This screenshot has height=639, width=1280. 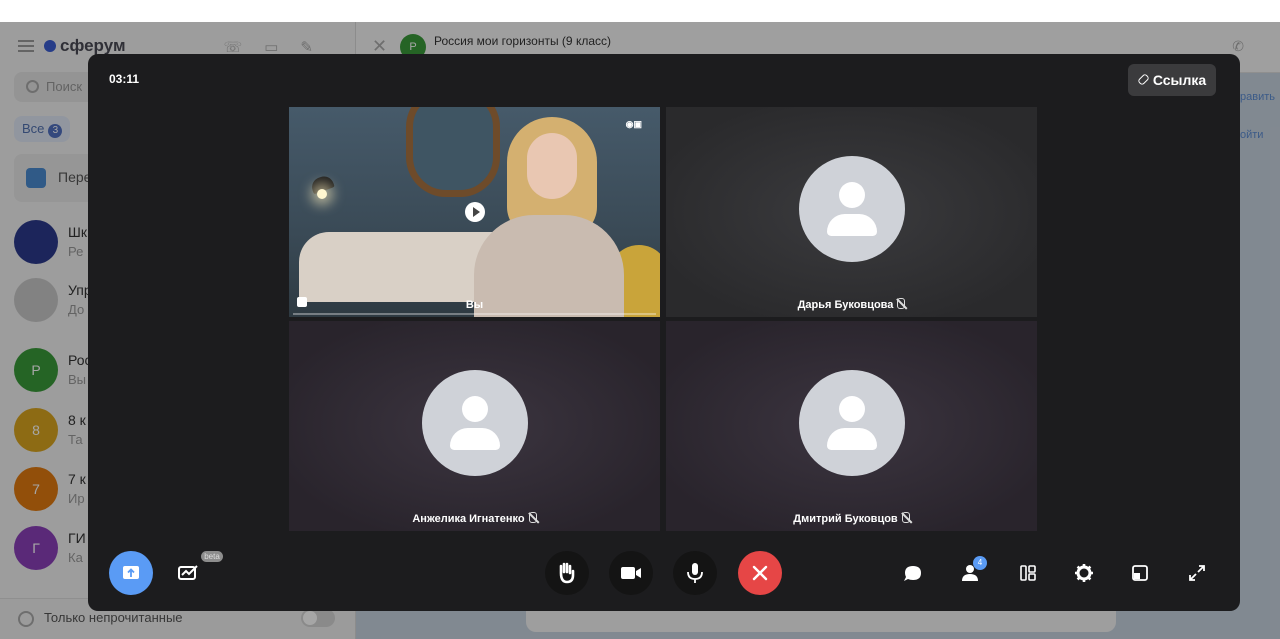 I want to click on whiteboard-button, so click(x=188, y=573).